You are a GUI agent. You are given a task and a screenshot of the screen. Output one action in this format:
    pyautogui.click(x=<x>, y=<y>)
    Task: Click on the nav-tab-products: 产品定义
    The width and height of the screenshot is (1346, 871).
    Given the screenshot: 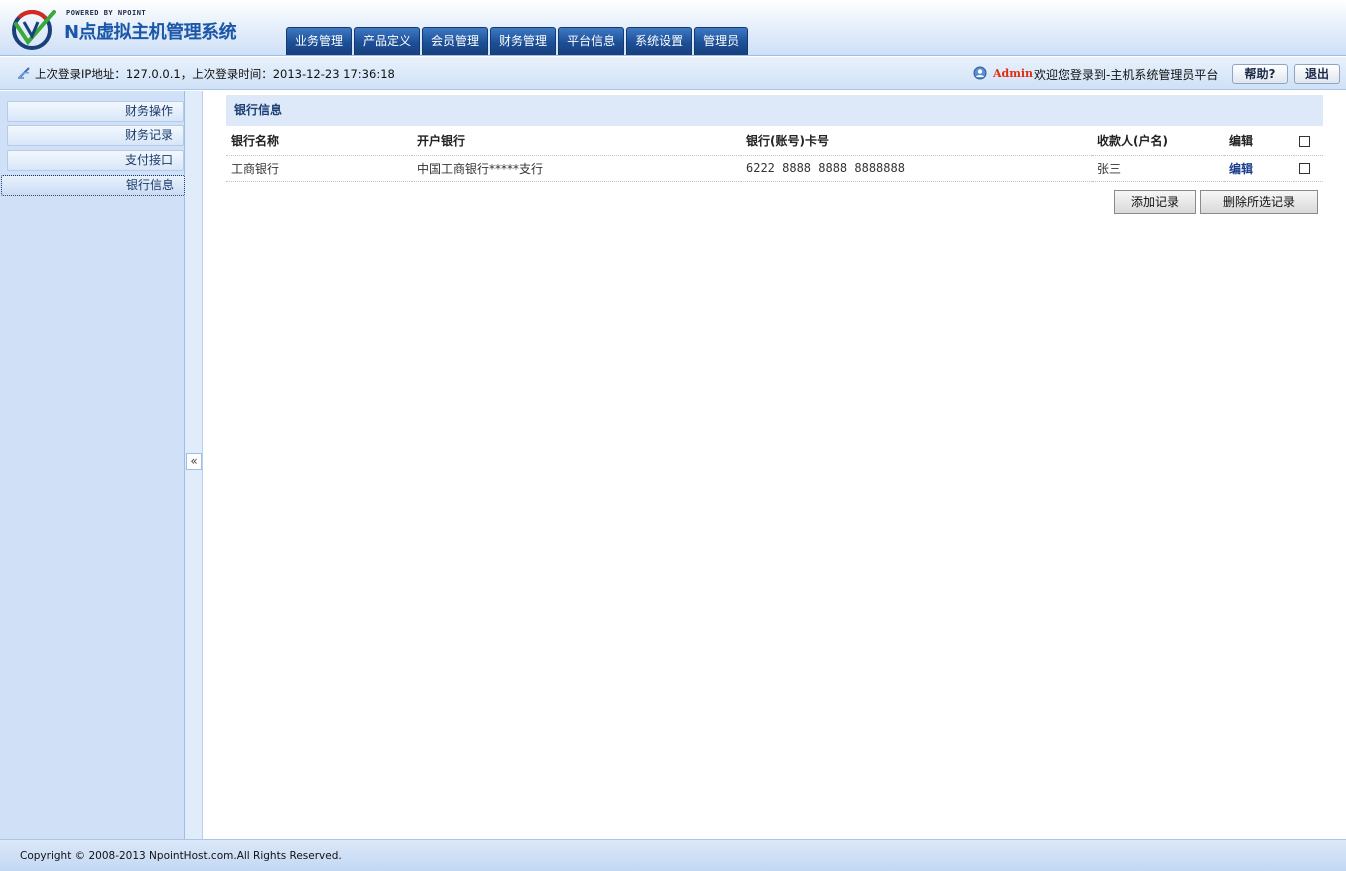 What is the action you would take?
    pyautogui.click(x=387, y=41)
    